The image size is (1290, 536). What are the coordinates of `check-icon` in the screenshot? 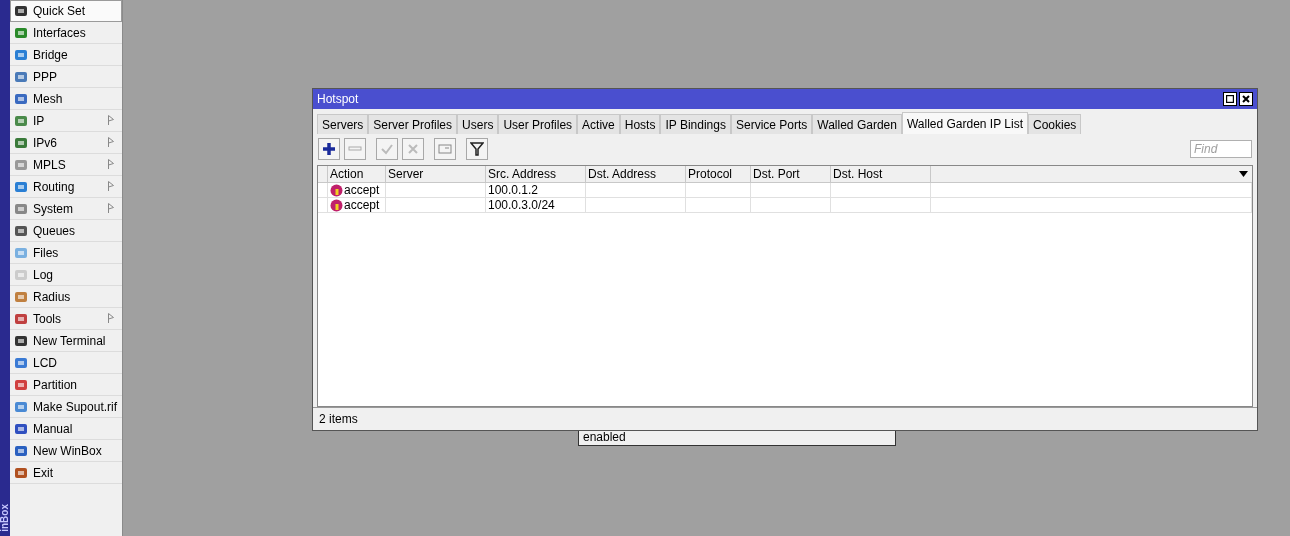 It's located at (387, 149).